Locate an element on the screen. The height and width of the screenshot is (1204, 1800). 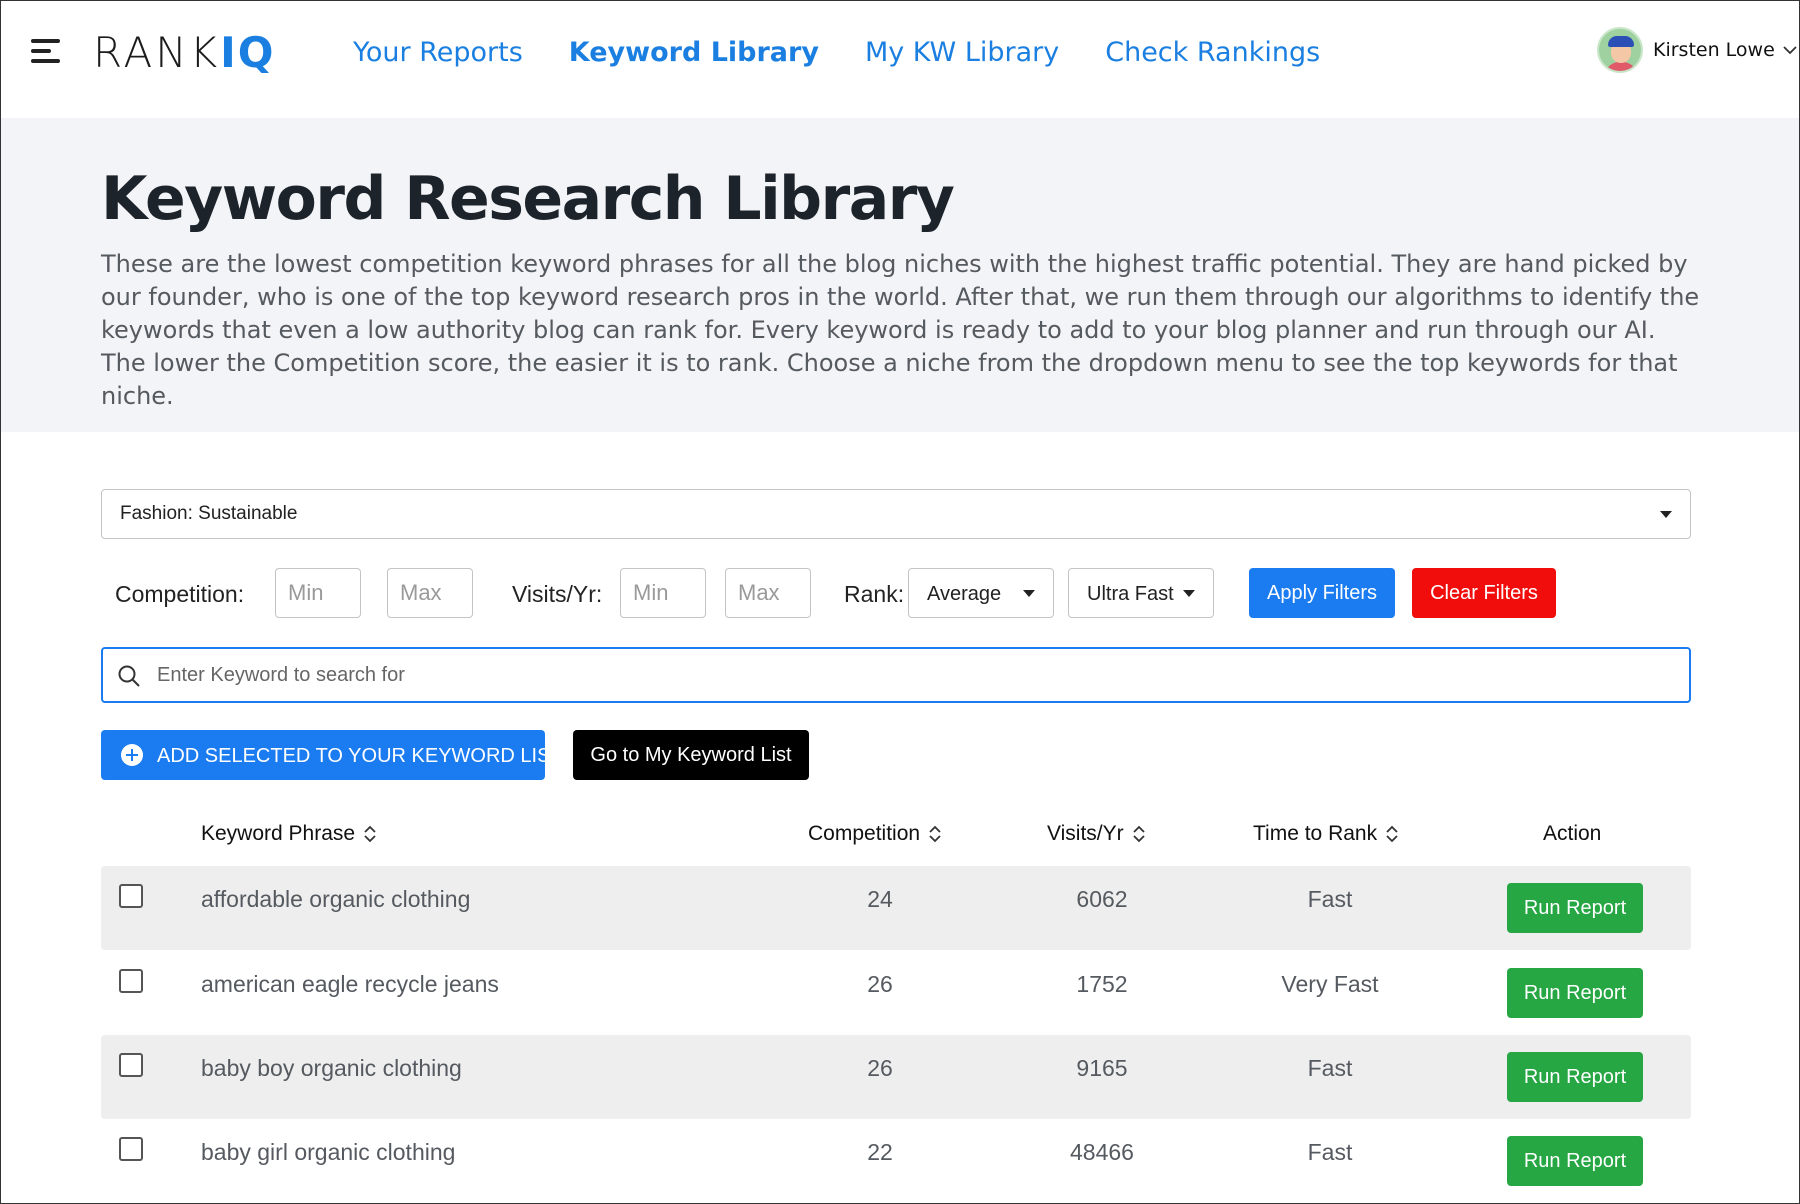
speed-select: Ultra Fast is located at coordinates (1141, 593).